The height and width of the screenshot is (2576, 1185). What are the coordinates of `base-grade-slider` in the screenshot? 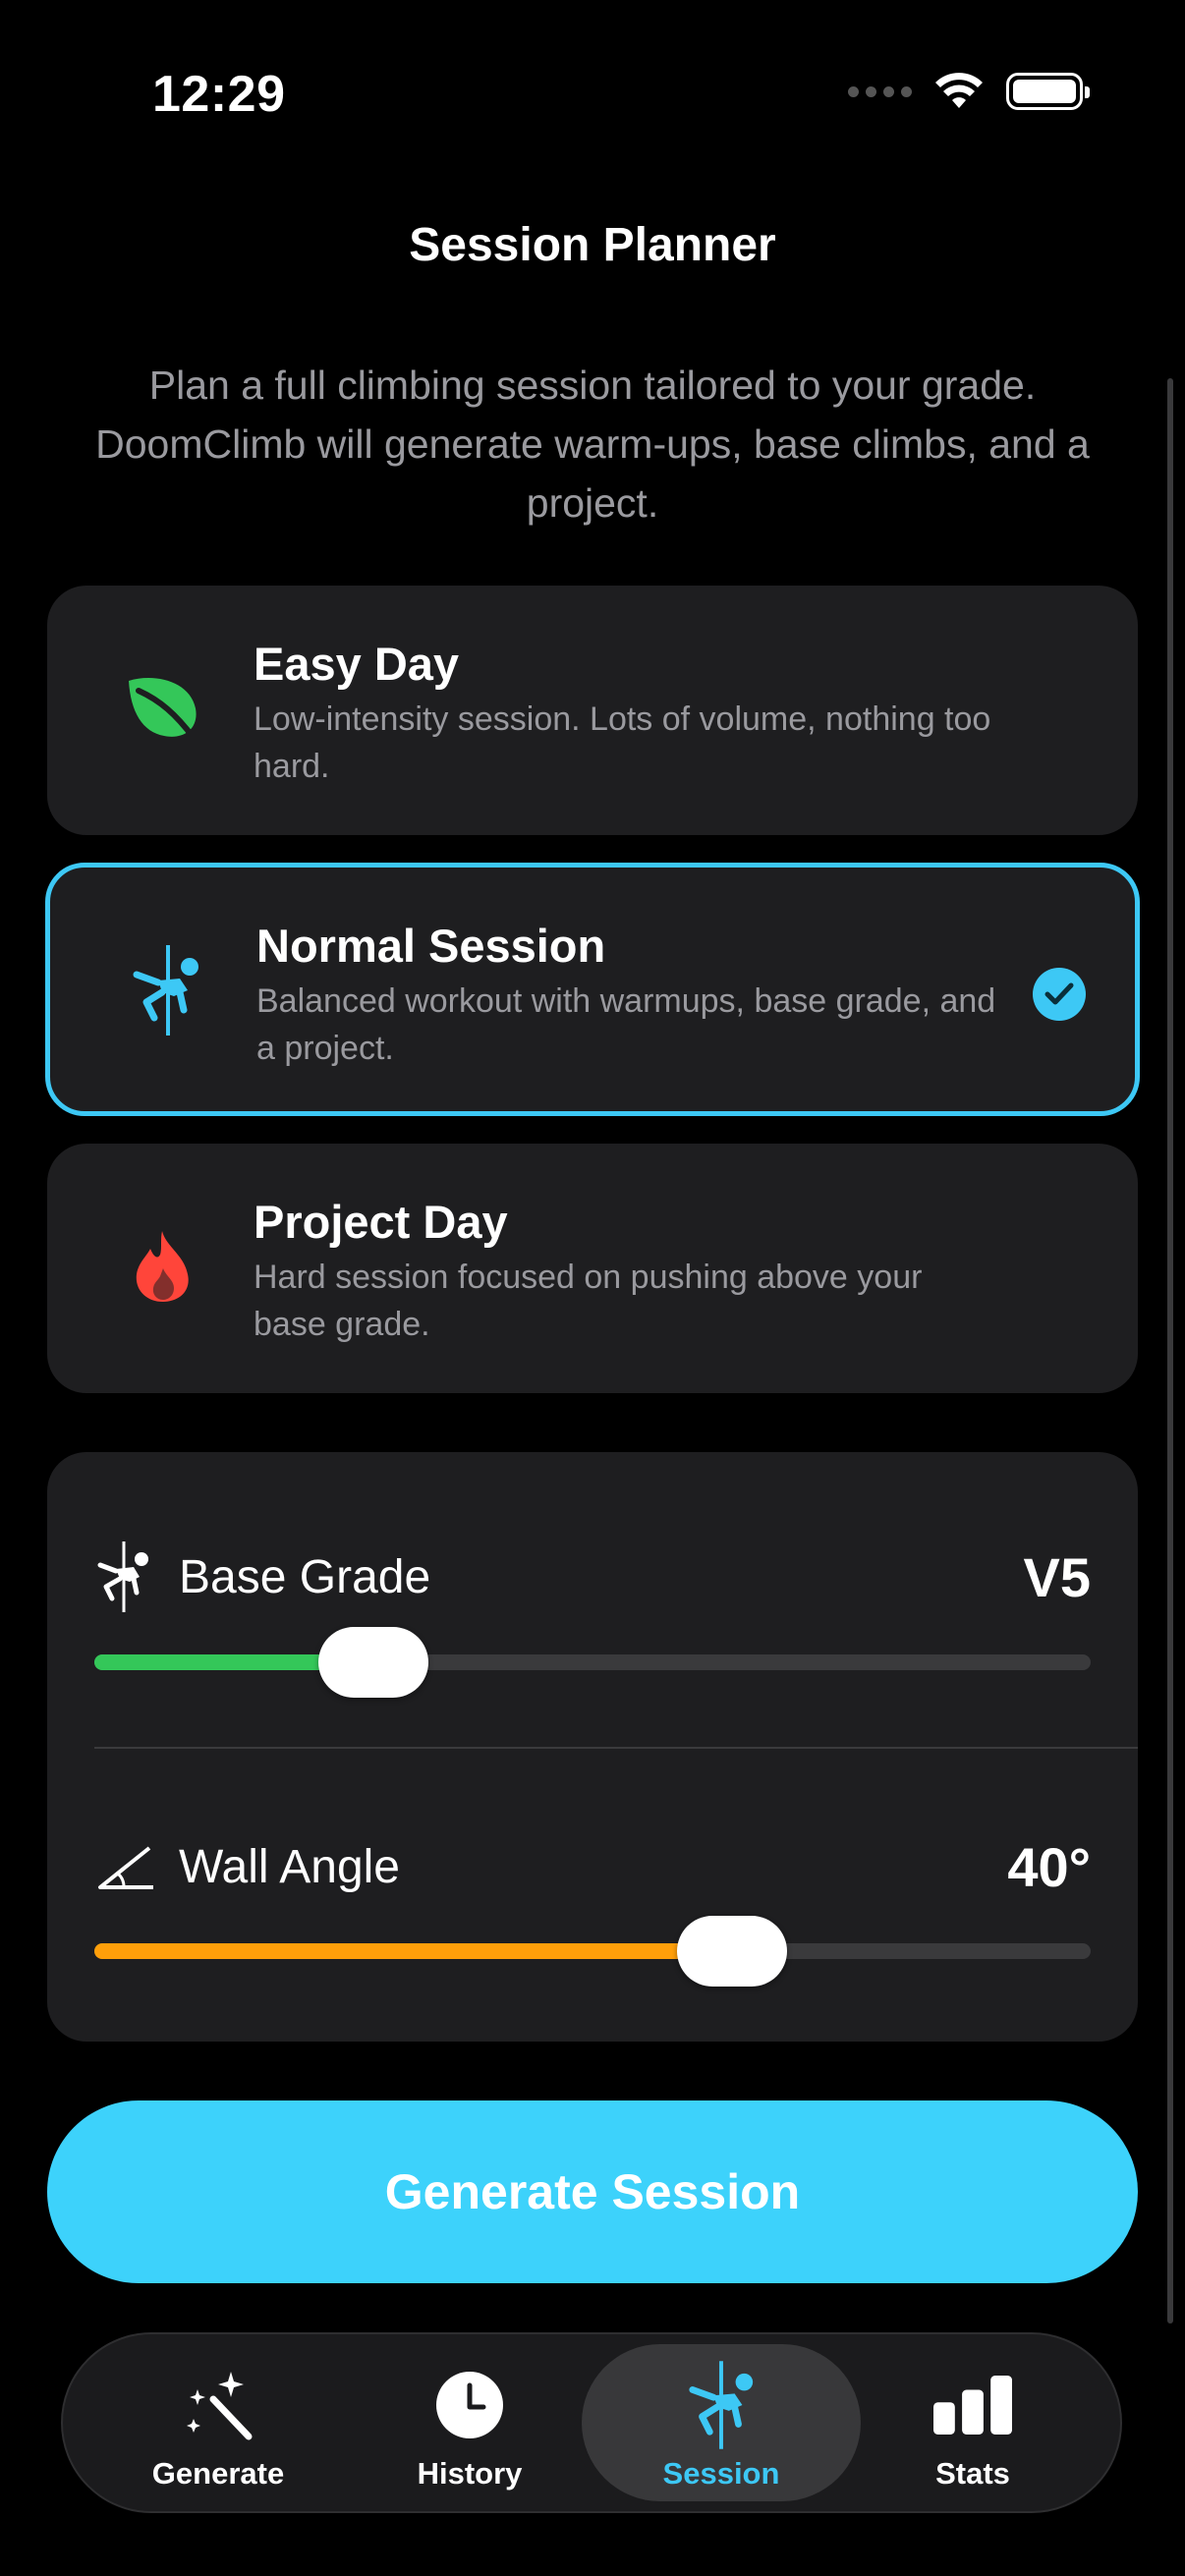 It's located at (592, 1662).